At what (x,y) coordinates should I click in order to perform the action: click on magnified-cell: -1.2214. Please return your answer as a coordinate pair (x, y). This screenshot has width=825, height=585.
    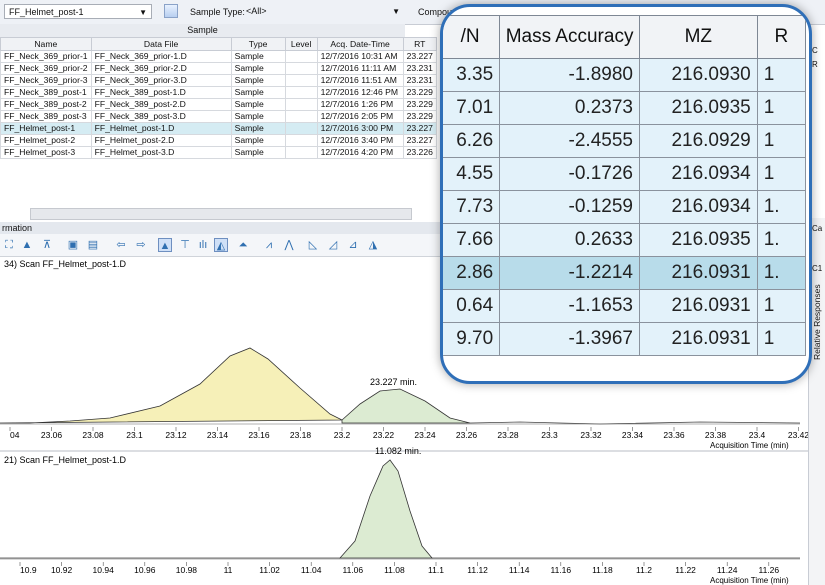
    Looking at the image, I should click on (569, 273).